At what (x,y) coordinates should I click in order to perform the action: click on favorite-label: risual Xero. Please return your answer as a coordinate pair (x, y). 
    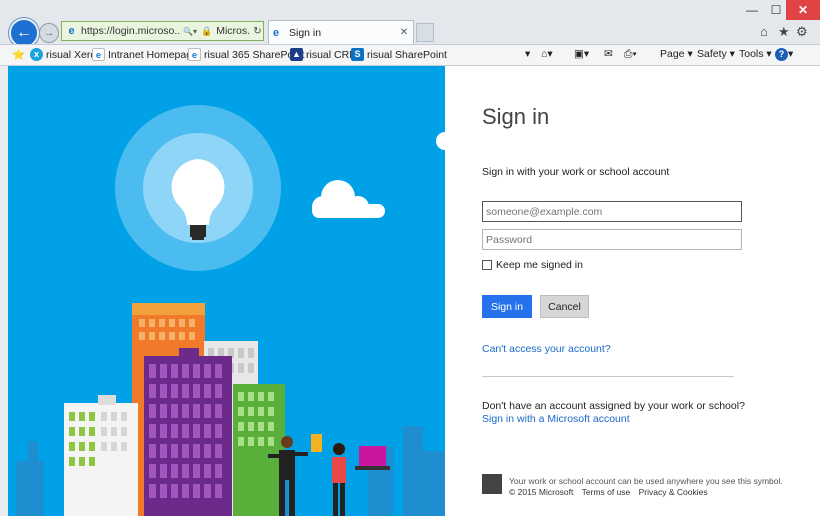
    Looking at the image, I should click on (71, 54).